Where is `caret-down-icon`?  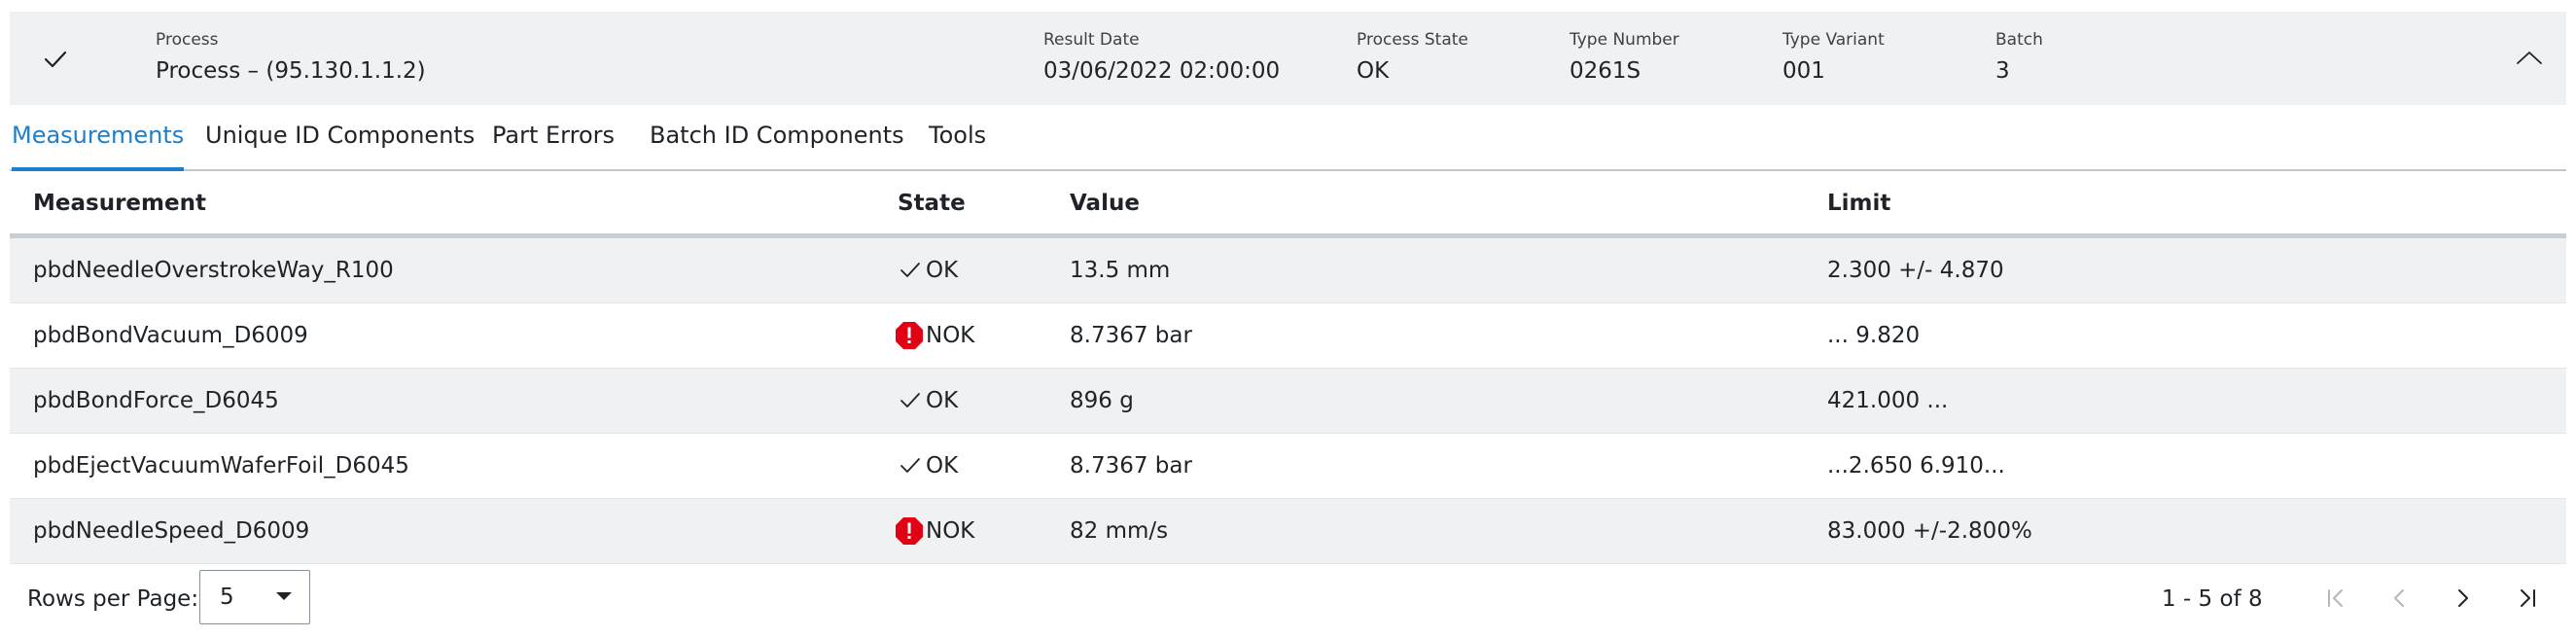 caret-down-icon is located at coordinates (284, 596).